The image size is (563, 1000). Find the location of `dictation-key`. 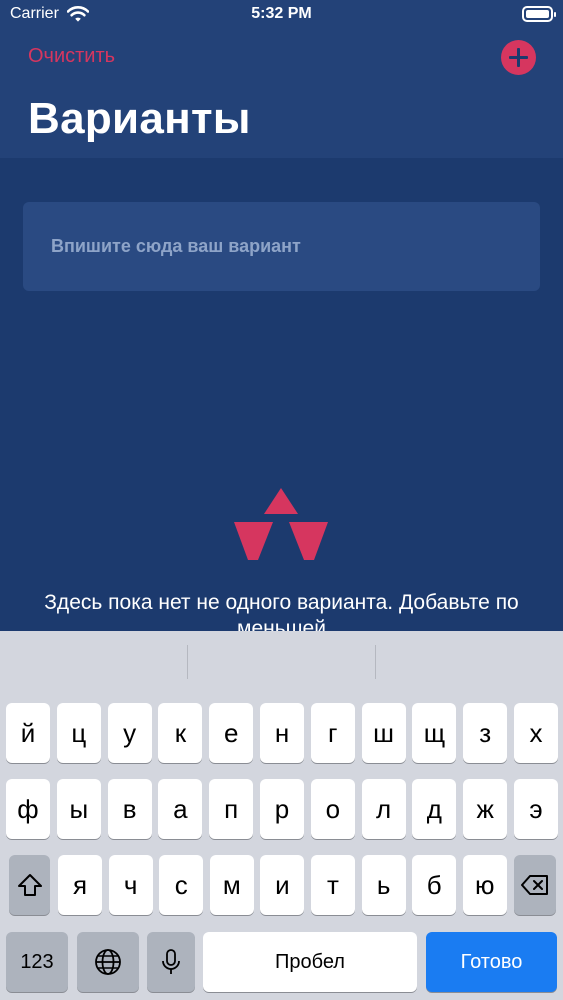

dictation-key is located at coordinates (171, 962).